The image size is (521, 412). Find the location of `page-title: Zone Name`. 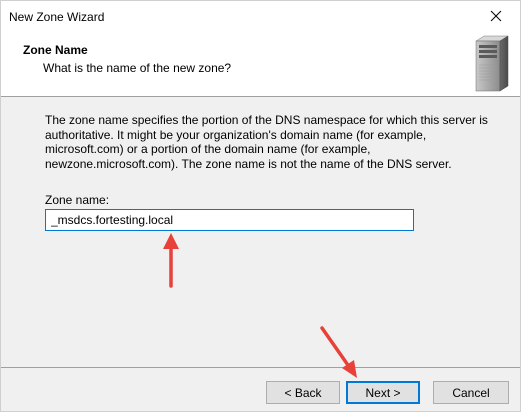

page-title: Zone Name is located at coordinates (55, 50).